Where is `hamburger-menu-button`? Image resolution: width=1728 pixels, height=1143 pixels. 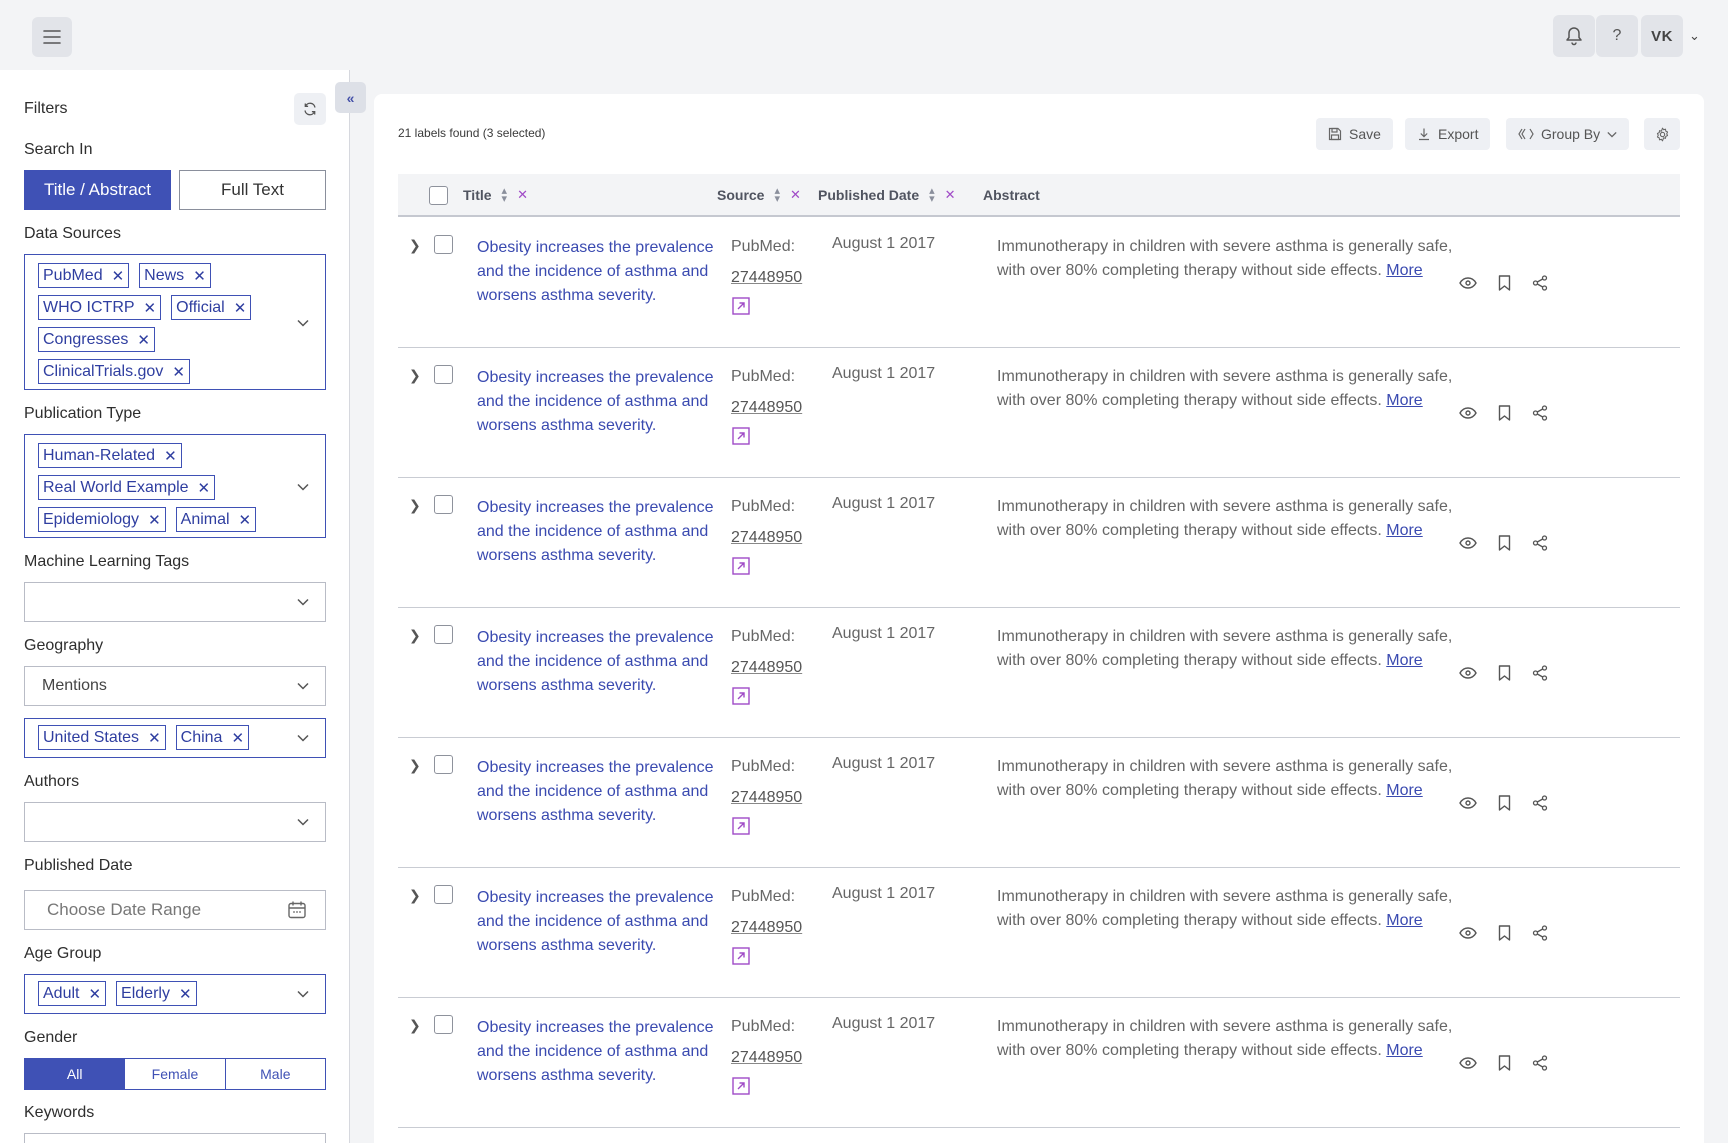
hamburger-menu-button is located at coordinates (52, 37).